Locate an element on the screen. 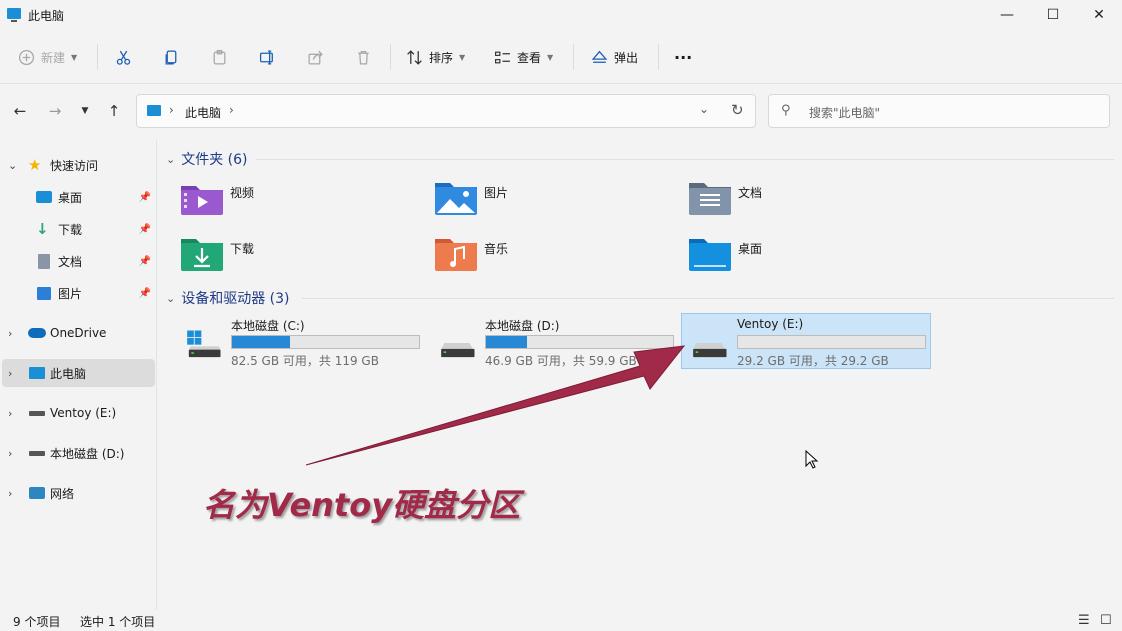 Image resolution: width=1122 pixels, height=631 pixels. copy-button is located at coordinates (171, 57).